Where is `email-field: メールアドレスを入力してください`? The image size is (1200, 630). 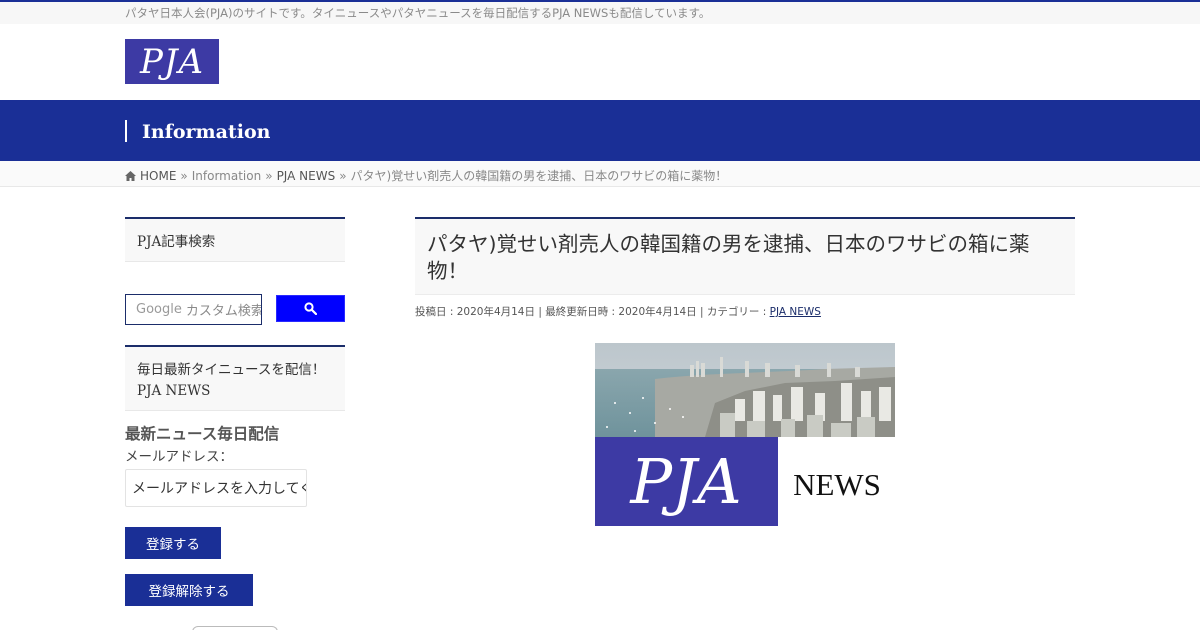
email-field: メールアドレスを入力してください is located at coordinates (216, 488).